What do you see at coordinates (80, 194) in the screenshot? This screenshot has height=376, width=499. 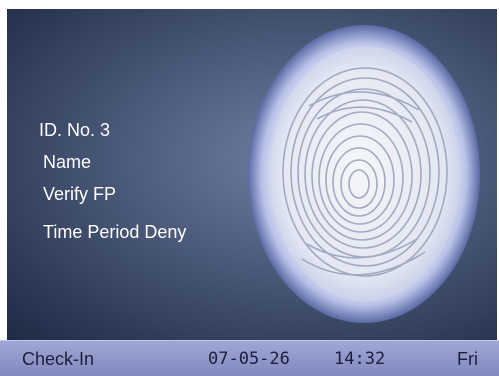 I see `verify-method-line: Verify FP` at bounding box center [80, 194].